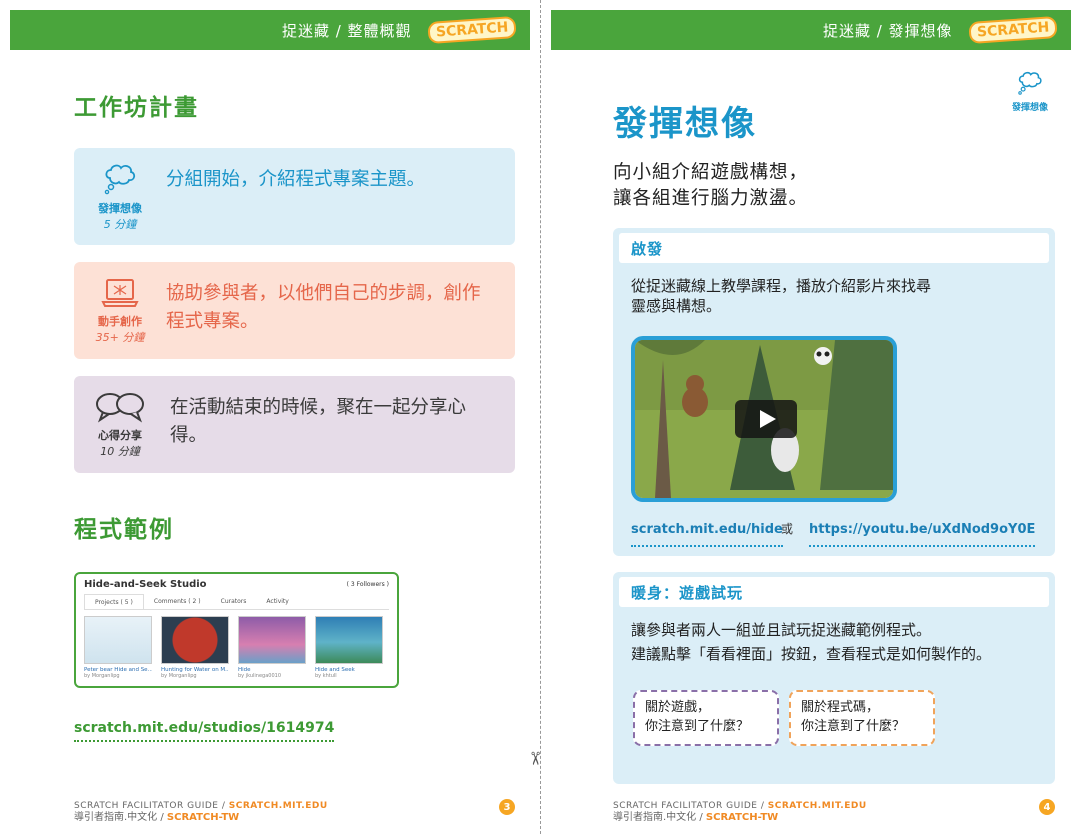  Describe the element at coordinates (685, 124) in the screenshot. I see `page-title: 發揮想像` at that location.